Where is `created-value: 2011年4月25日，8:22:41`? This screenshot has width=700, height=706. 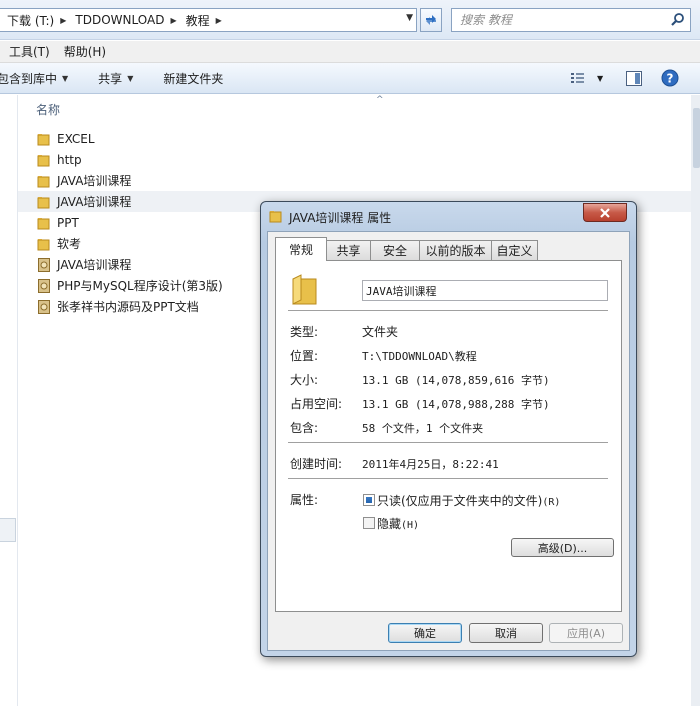
created-value: 2011年4月25日，8:22:41 is located at coordinates (430, 464).